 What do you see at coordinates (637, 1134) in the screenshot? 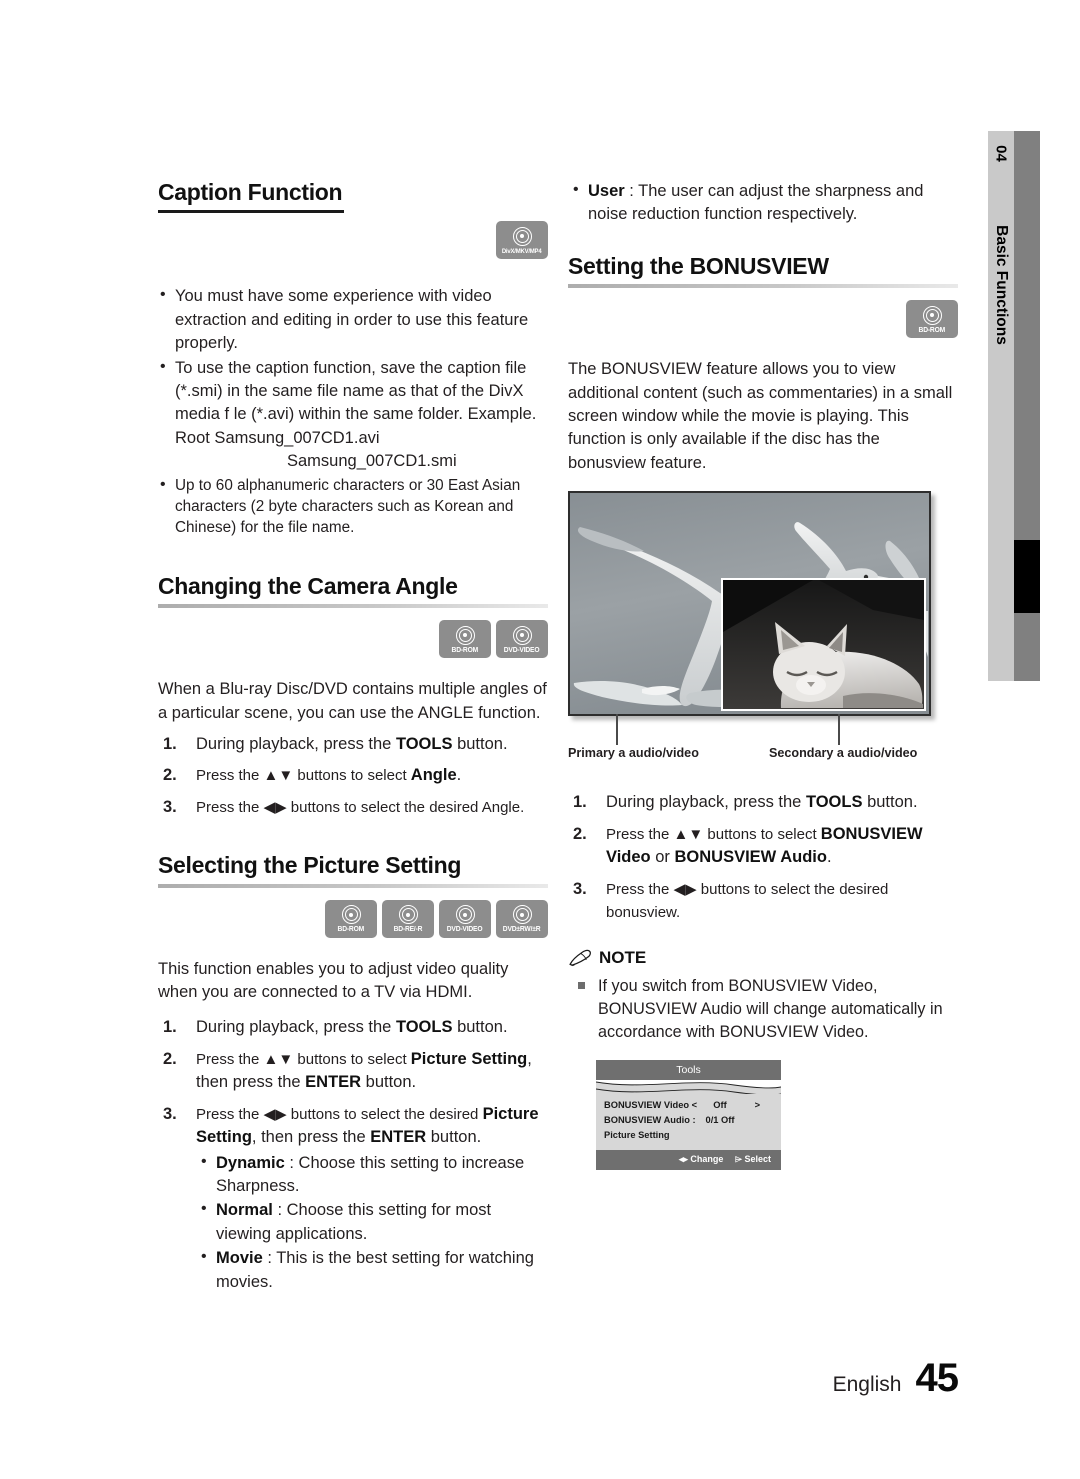
I see `osd-row-label: Picture Setting` at bounding box center [637, 1134].